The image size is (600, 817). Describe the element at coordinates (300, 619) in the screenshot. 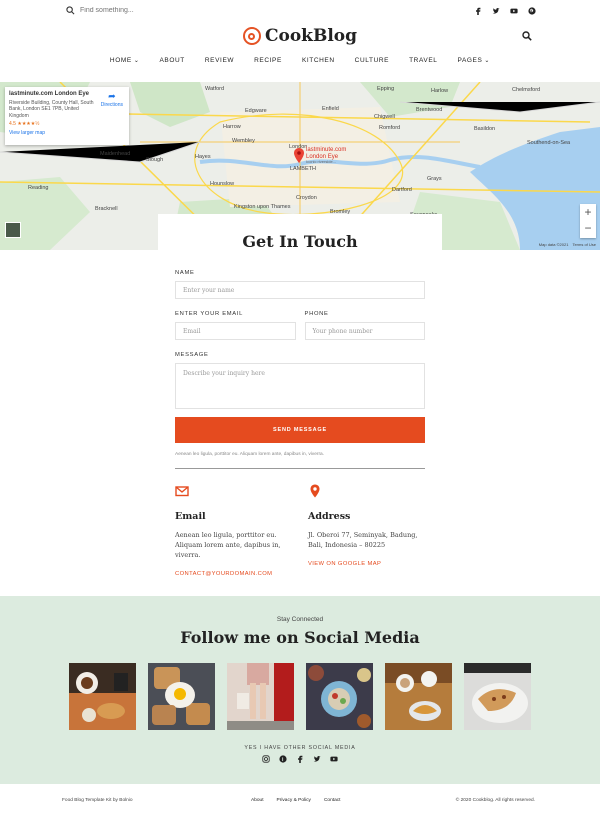

I see `social-kicker: Stay Connected` at that location.